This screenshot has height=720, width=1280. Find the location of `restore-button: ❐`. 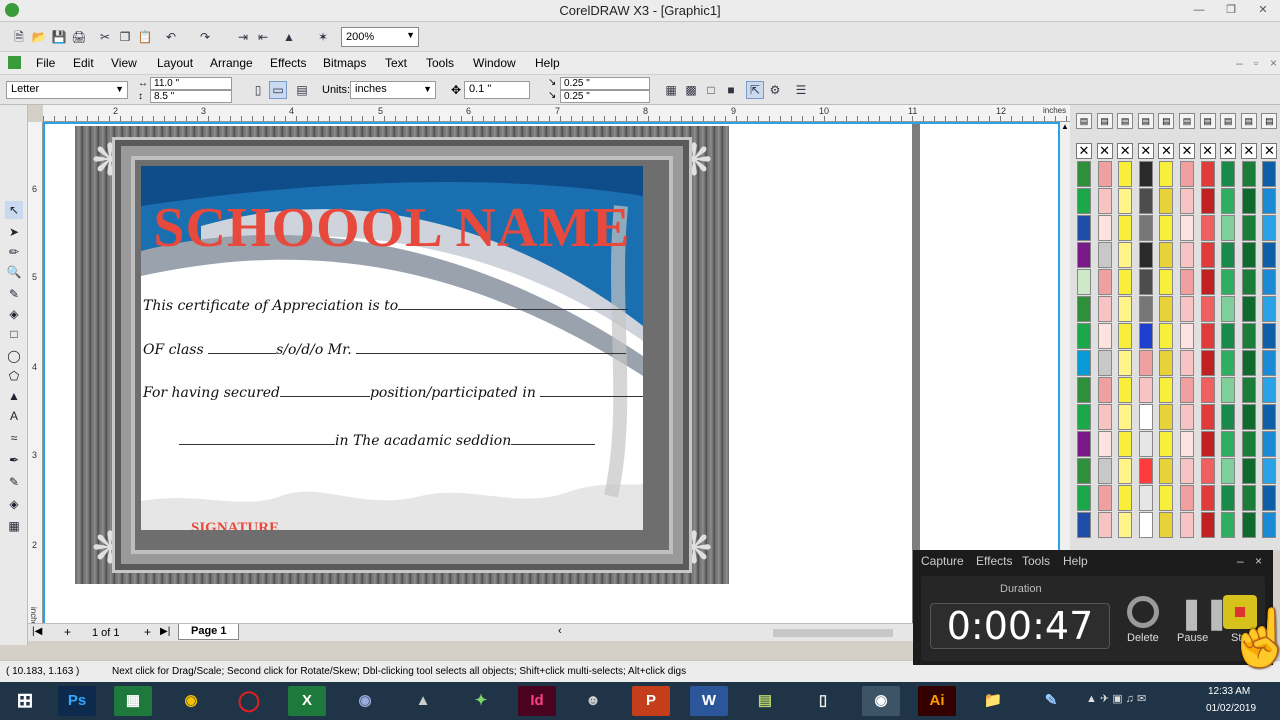

restore-button: ❐ is located at coordinates (1231, 10).